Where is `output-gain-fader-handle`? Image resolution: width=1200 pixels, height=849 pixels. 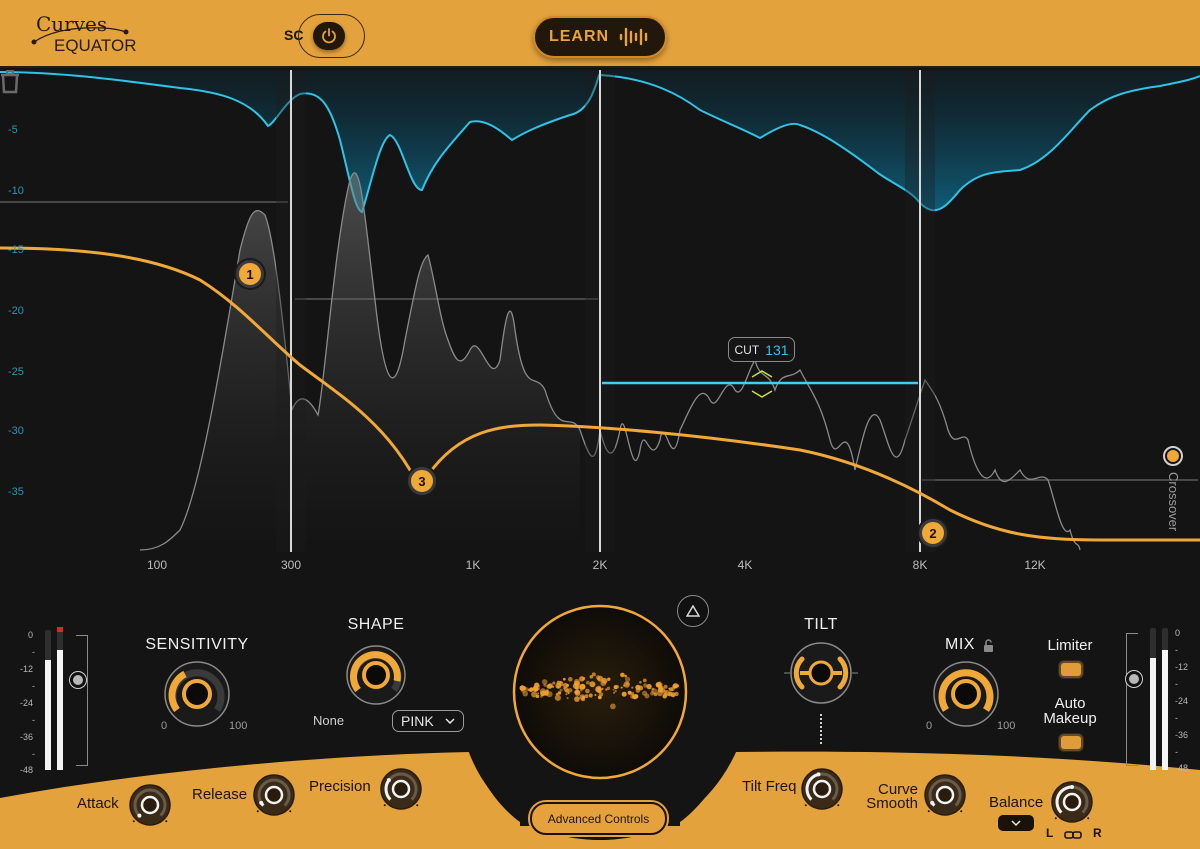 output-gain-fader-handle is located at coordinates (1134, 679).